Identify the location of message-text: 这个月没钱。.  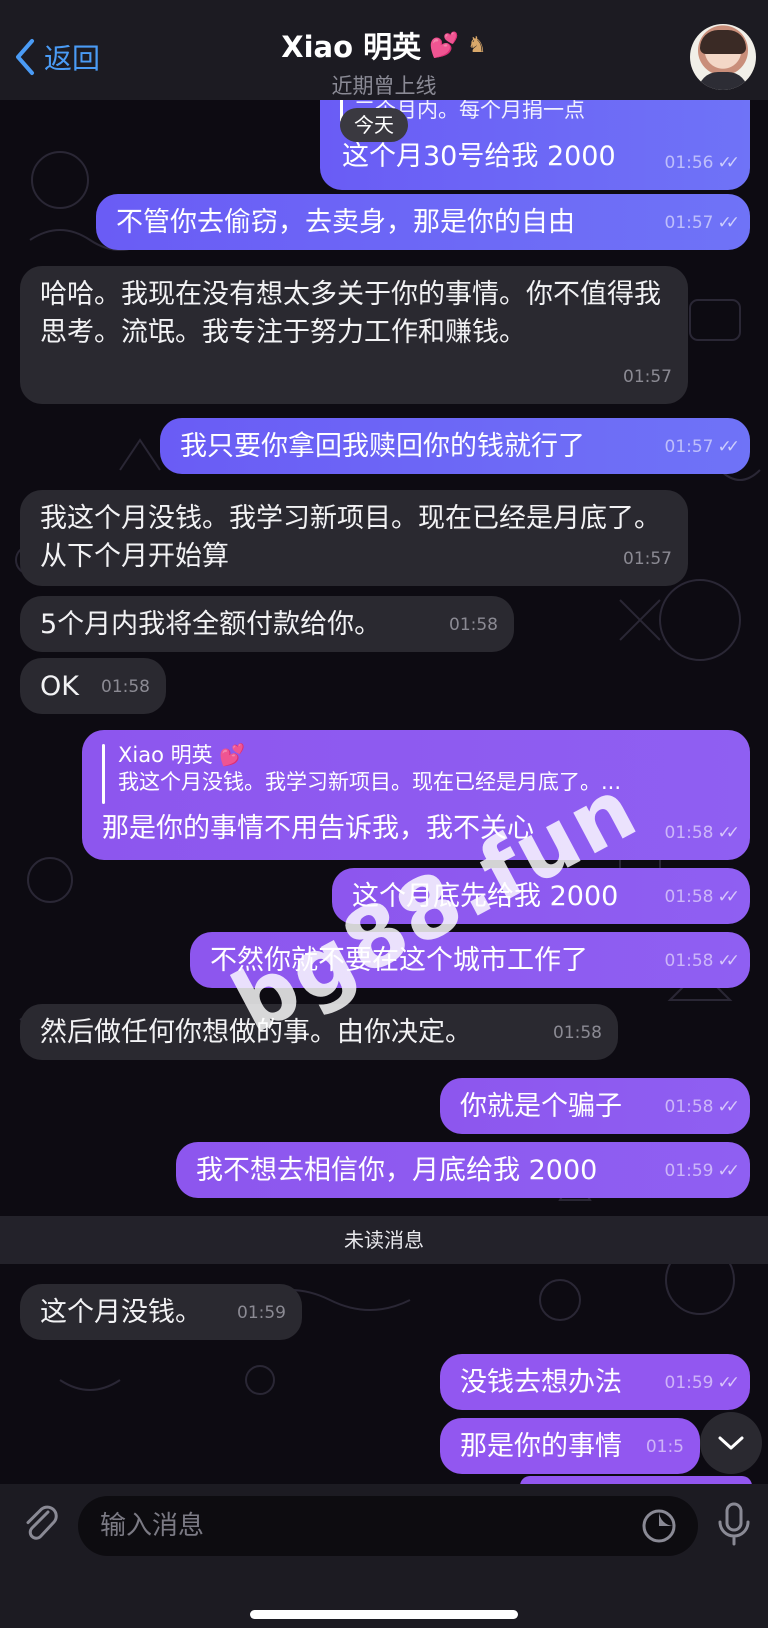
(121, 1312).